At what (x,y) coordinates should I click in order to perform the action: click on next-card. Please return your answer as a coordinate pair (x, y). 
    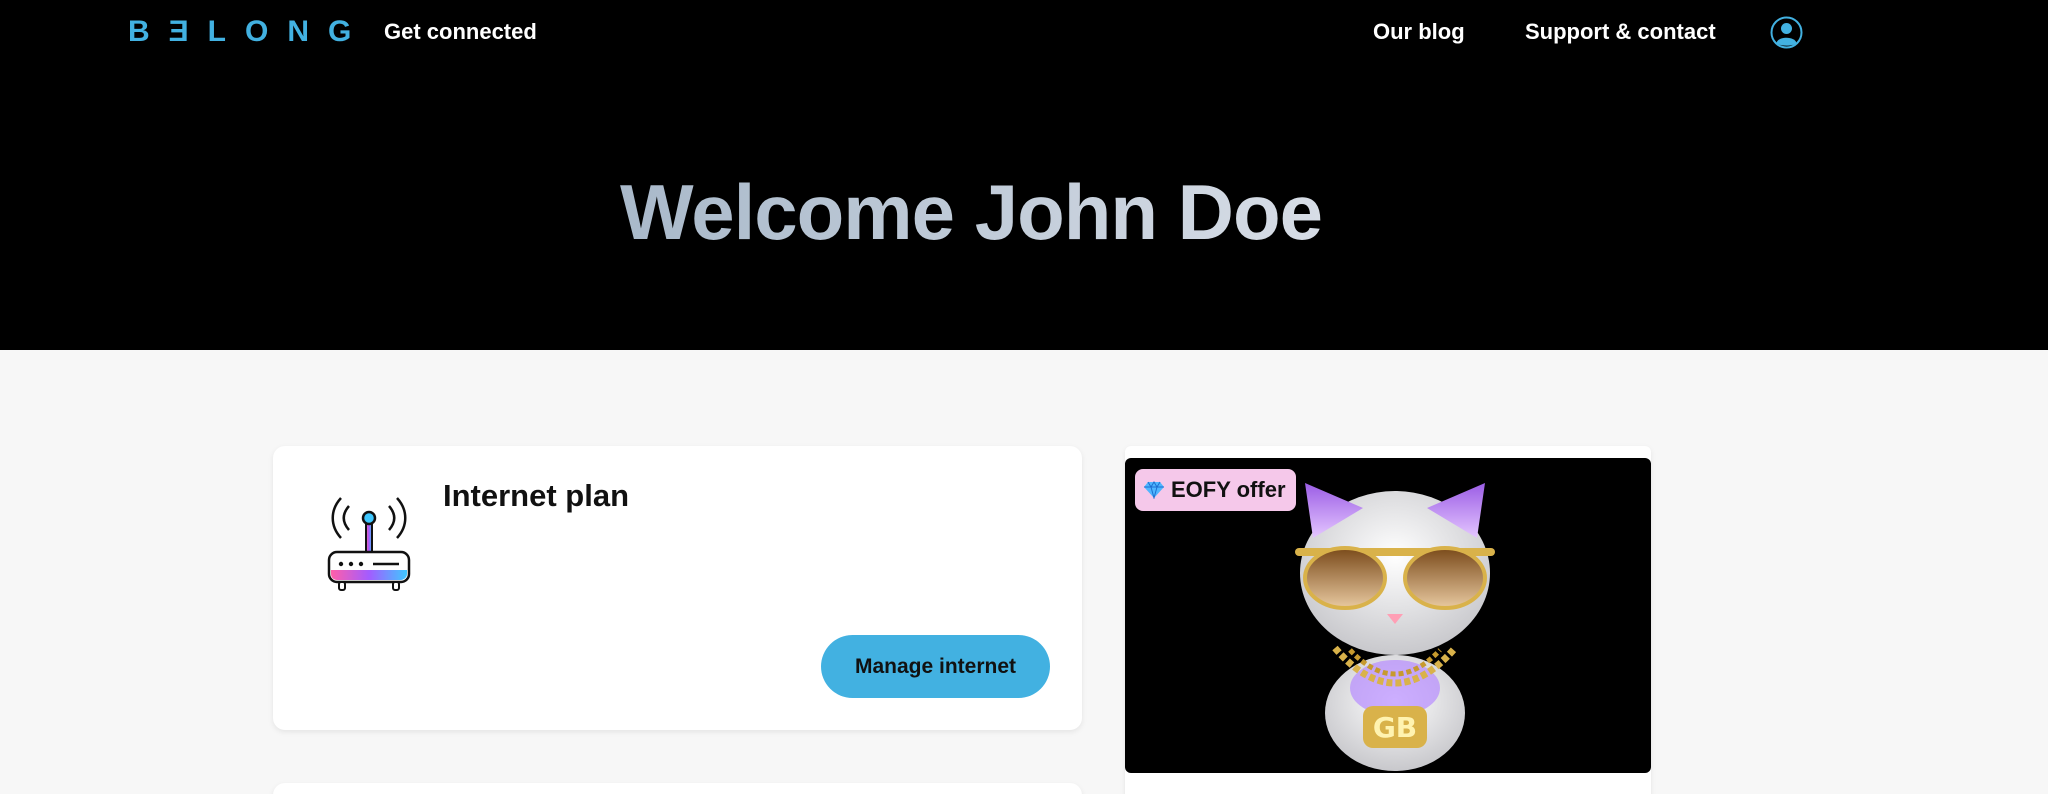
    Looking at the image, I should click on (677, 788).